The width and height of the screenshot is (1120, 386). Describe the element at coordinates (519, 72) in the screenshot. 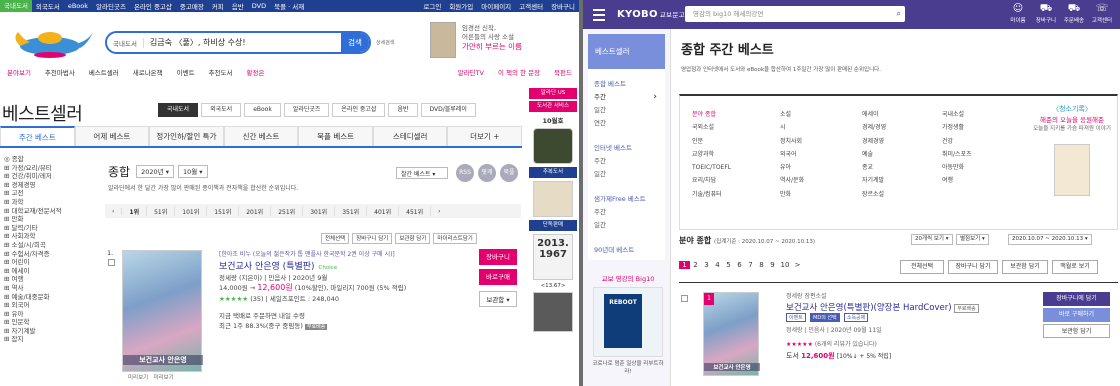

I see `catbar-sentence: 이 책의 한 문장` at that location.